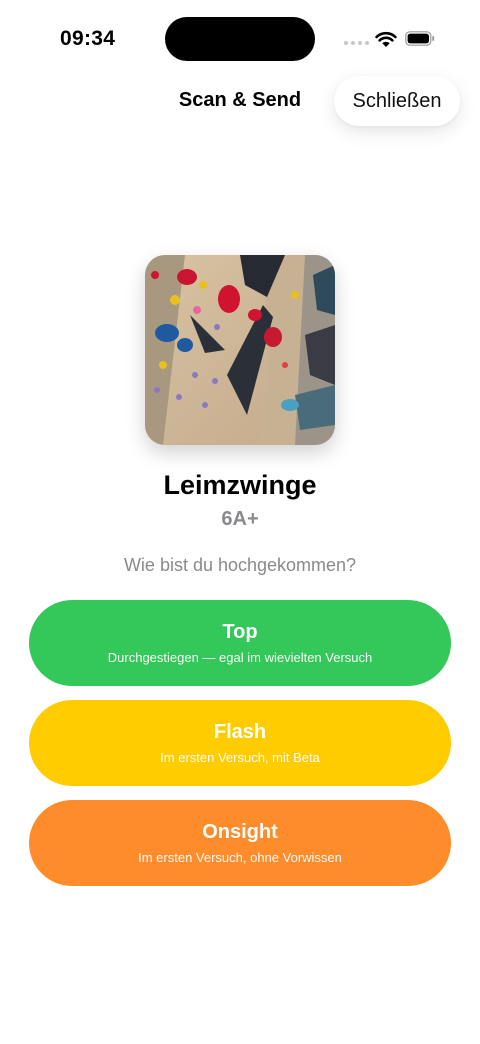 Image resolution: width=480 pixels, height=1044 pixels. I want to click on onsight-button-subtitle: Im ersten Versuch, ohne Vorwissen, so click(240, 857).